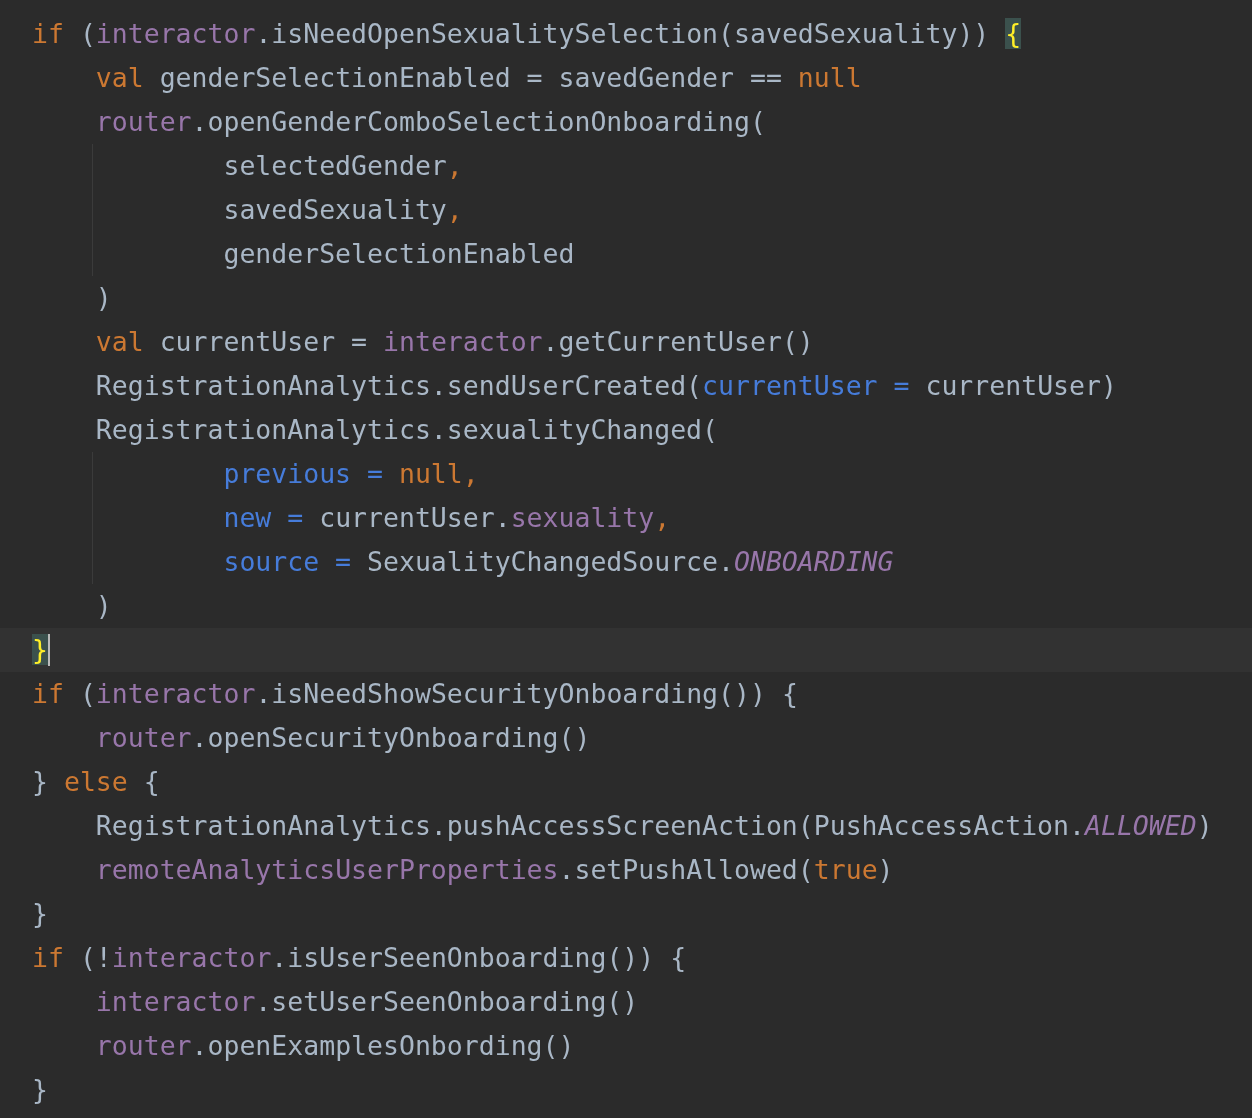 The height and width of the screenshot is (1118, 1252). What do you see at coordinates (343, 166) in the screenshot?
I see `code-line: selectedGender,` at bounding box center [343, 166].